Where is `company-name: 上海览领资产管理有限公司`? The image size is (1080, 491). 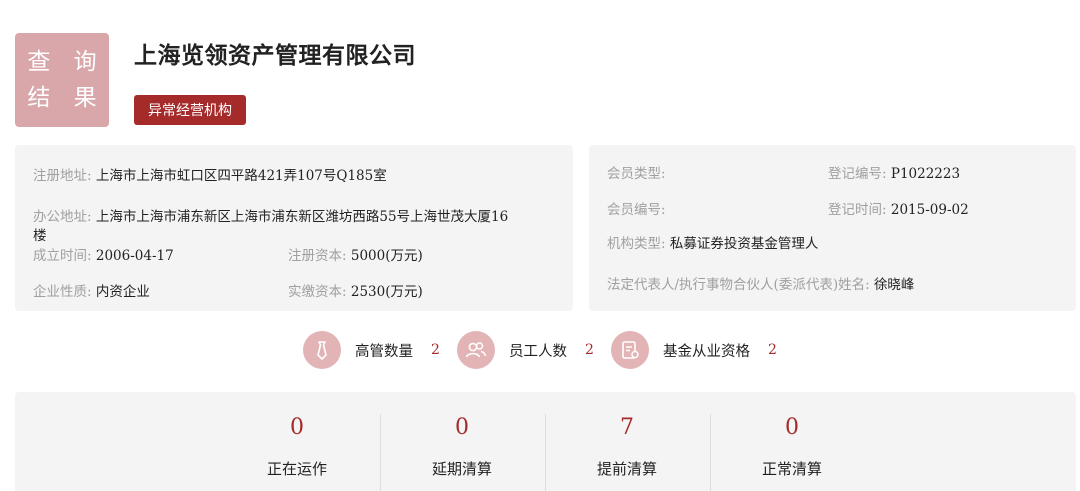 company-name: 上海览领资产管理有限公司 is located at coordinates (275, 55).